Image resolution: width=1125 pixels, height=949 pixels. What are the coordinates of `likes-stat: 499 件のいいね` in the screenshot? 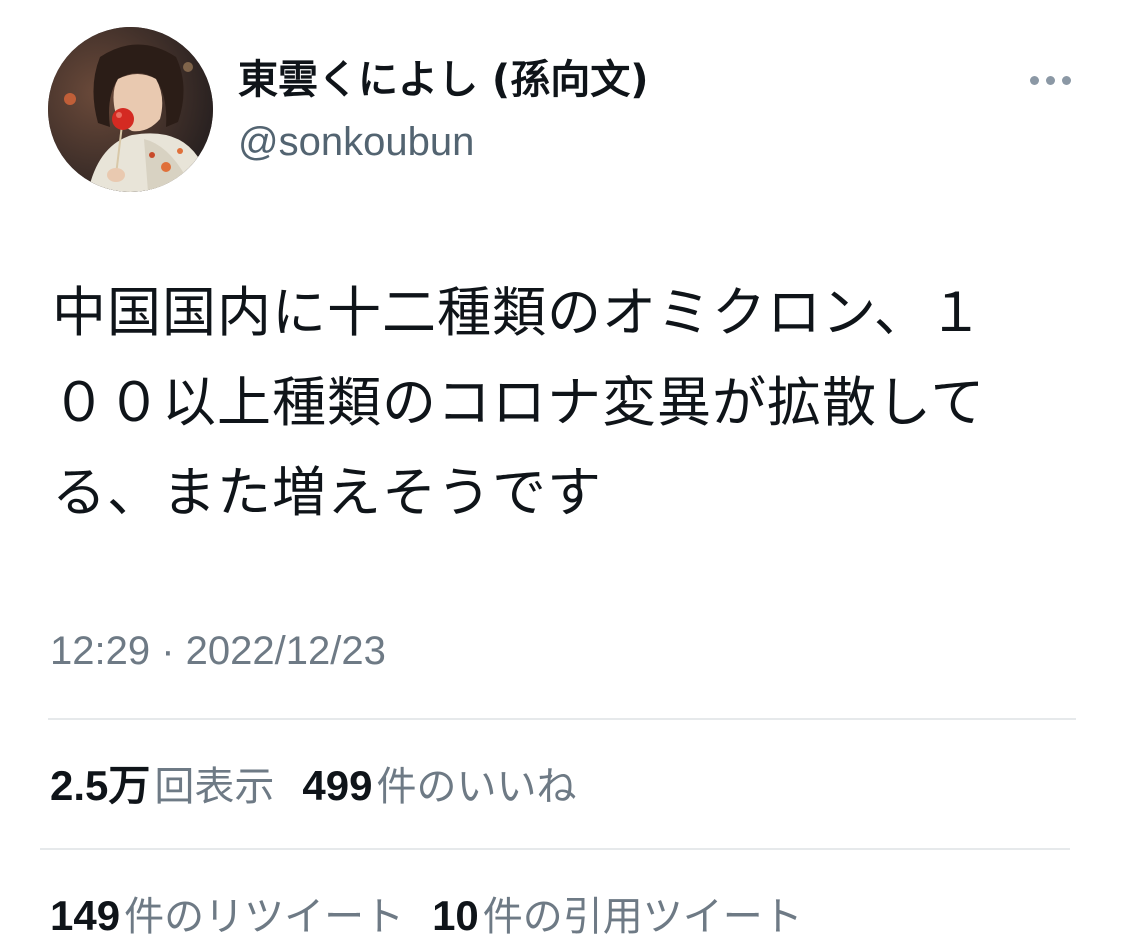 It's located at (439, 786).